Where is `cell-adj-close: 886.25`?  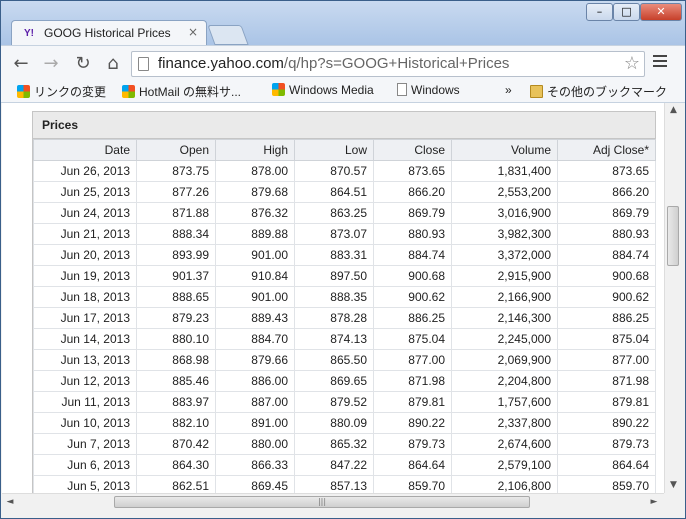 cell-adj-close: 886.25 is located at coordinates (606, 318).